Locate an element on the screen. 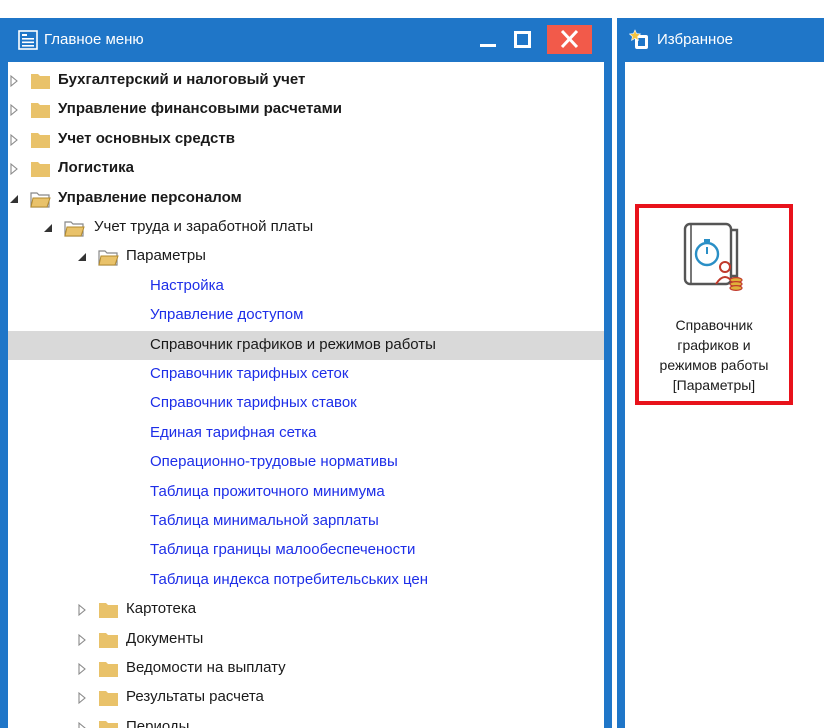 Image resolution: width=824 pixels, height=728 pixels. tree-item-label: Справочник тарифных сеток is located at coordinates (249, 373).